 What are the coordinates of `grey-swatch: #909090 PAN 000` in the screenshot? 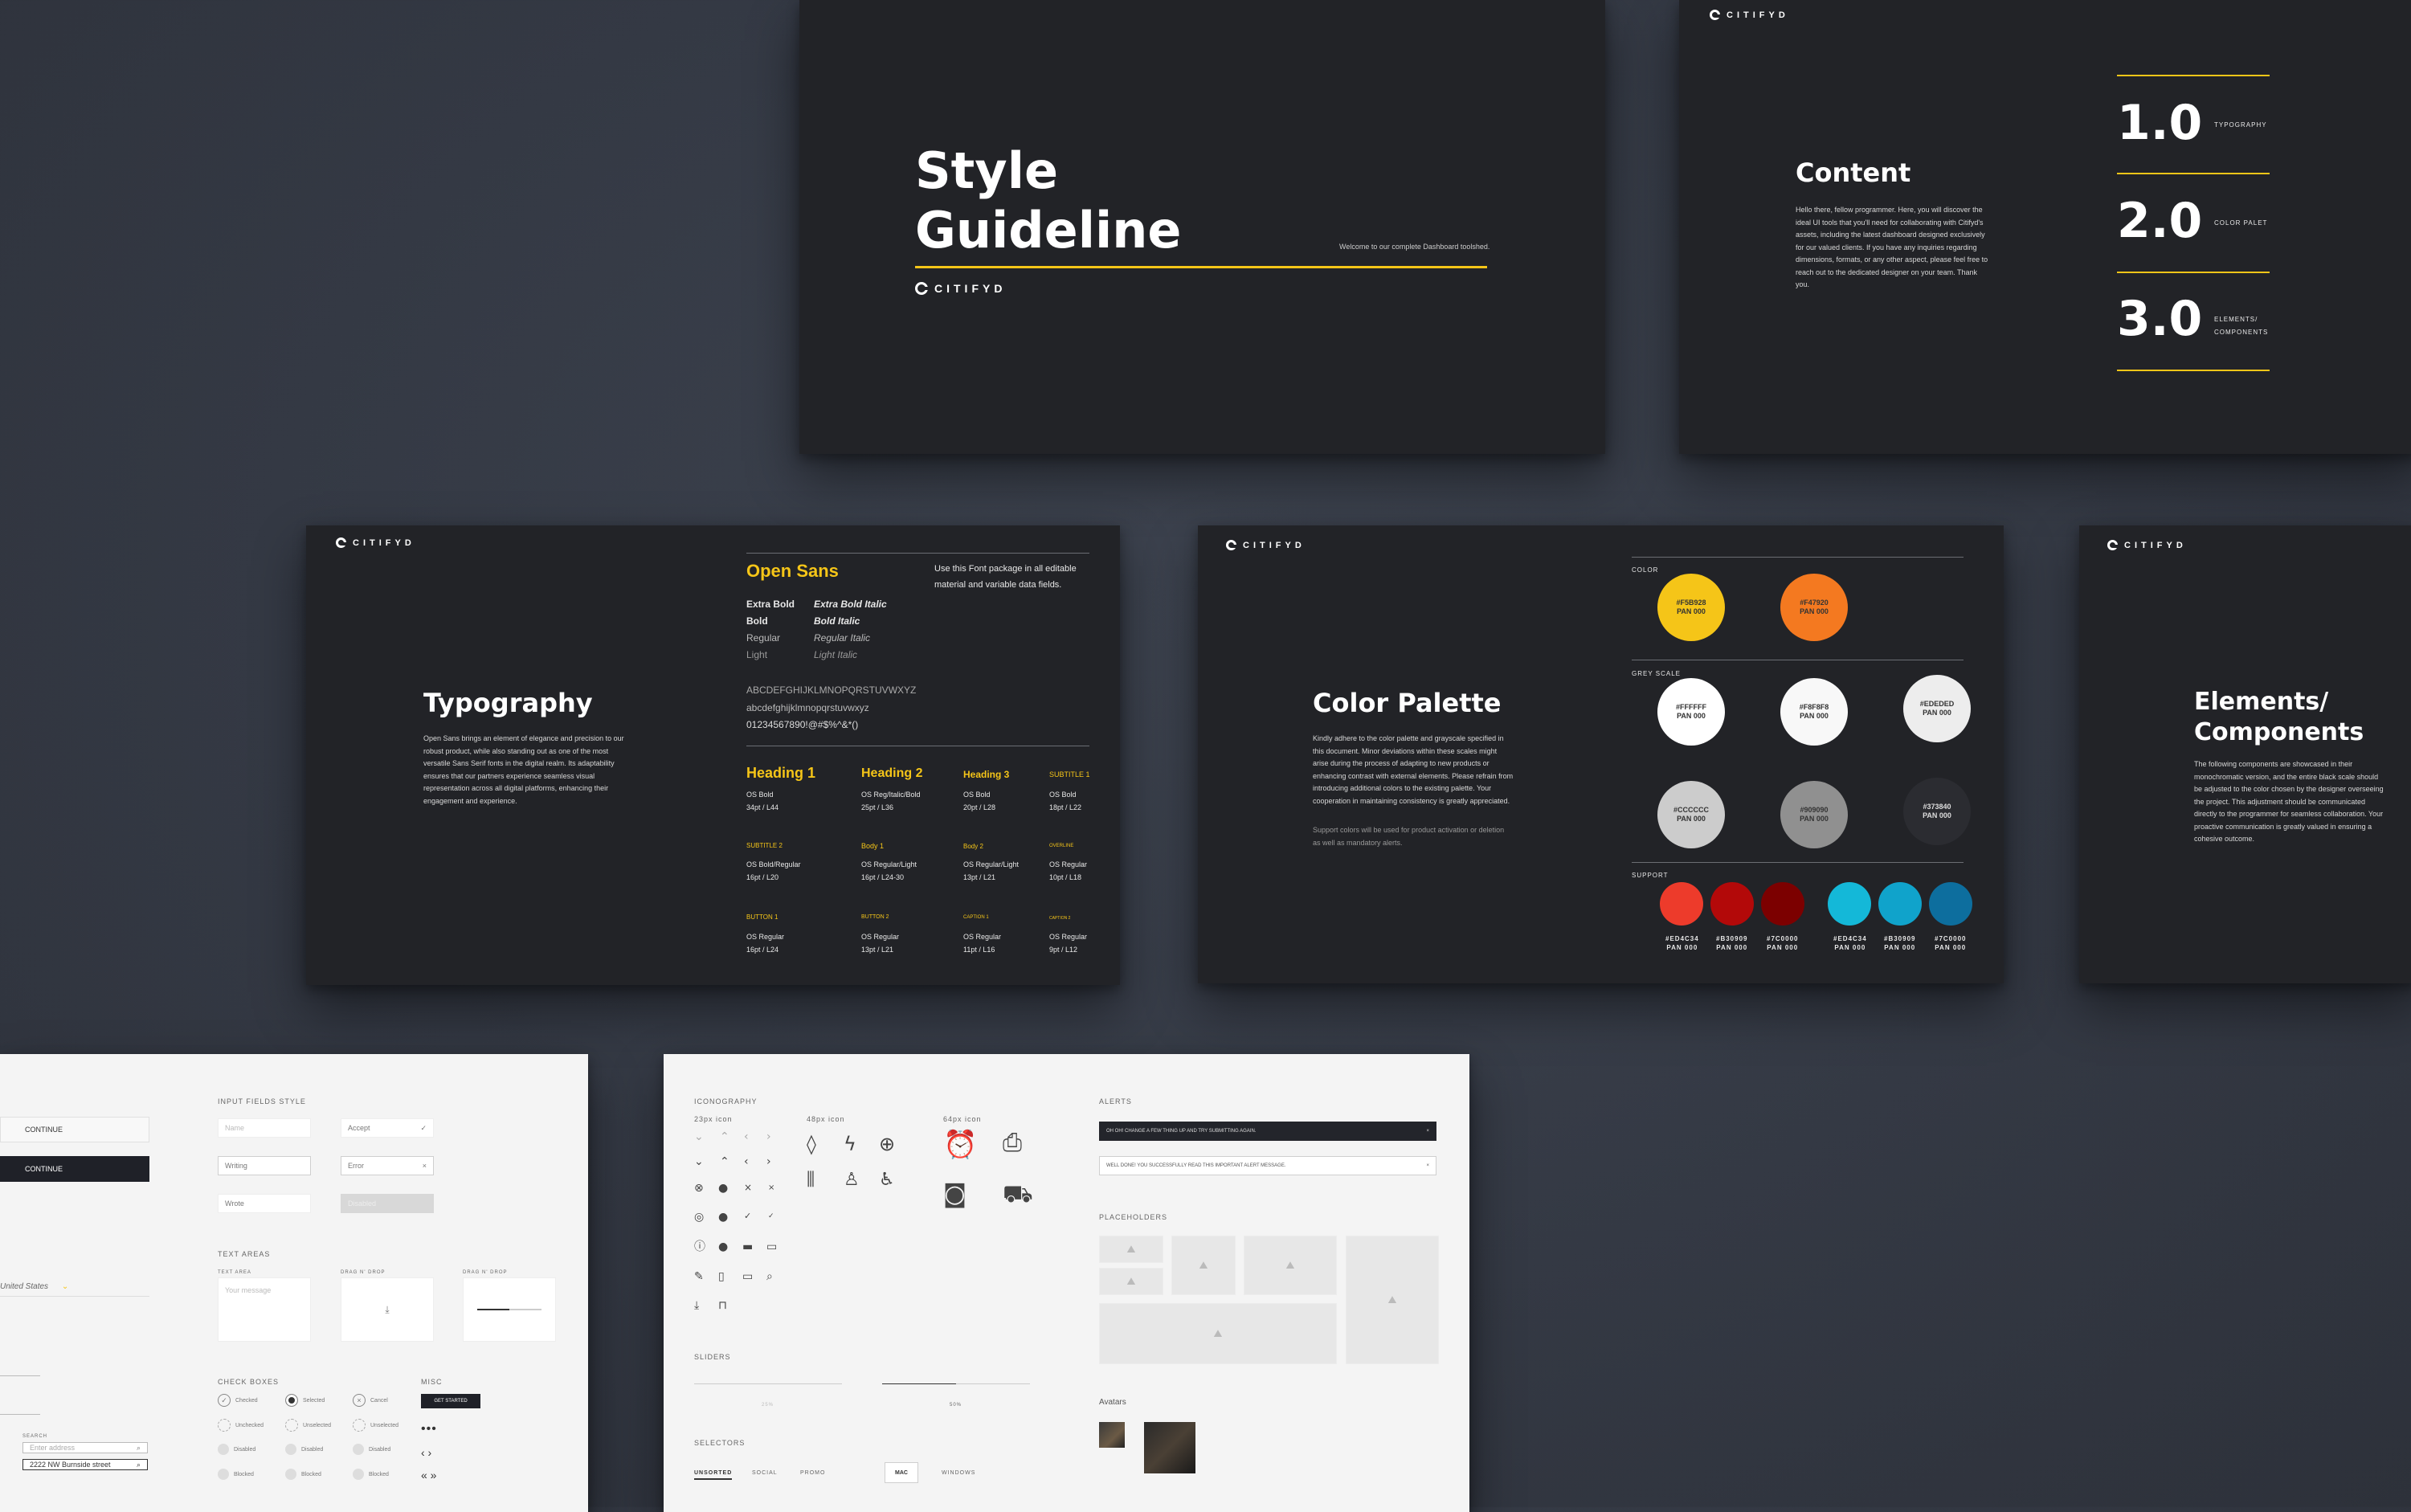 It's located at (1814, 814).